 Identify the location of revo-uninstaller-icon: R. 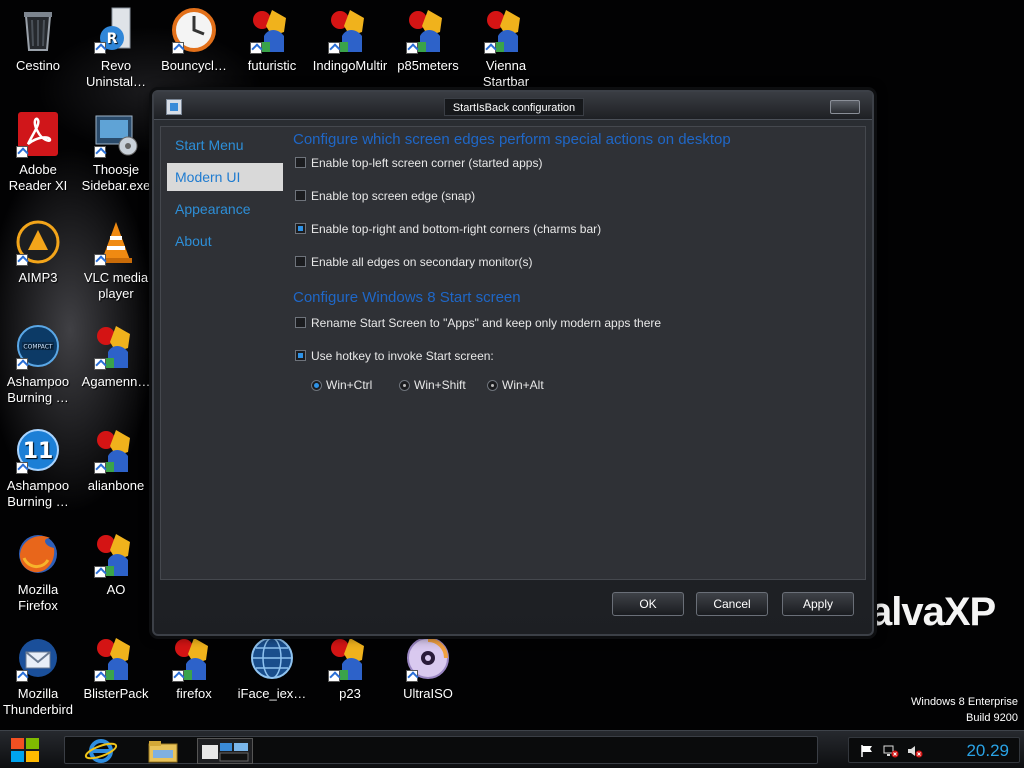
(116, 30).